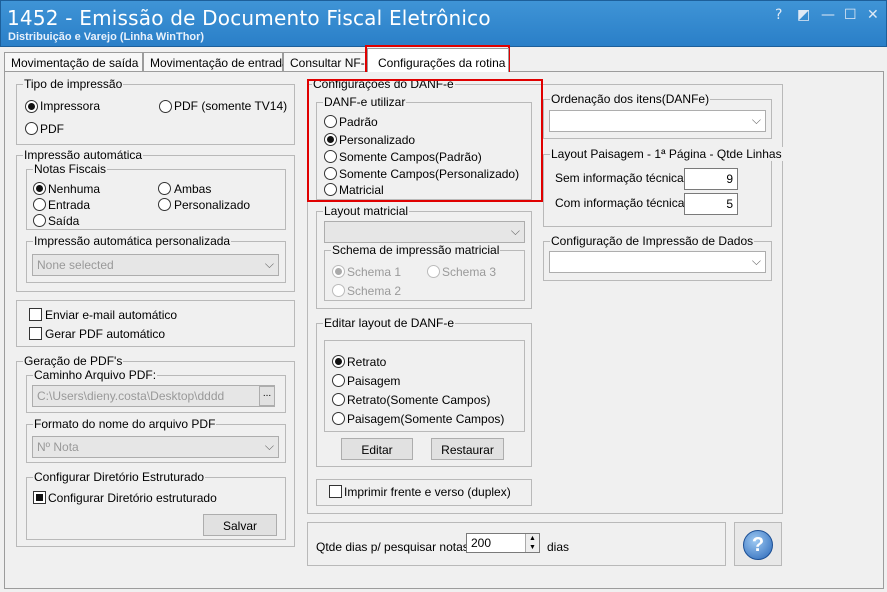 The height and width of the screenshot is (592, 887). What do you see at coordinates (619, 178) in the screenshot?
I see `label-sem-info: Sem informação técnica` at bounding box center [619, 178].